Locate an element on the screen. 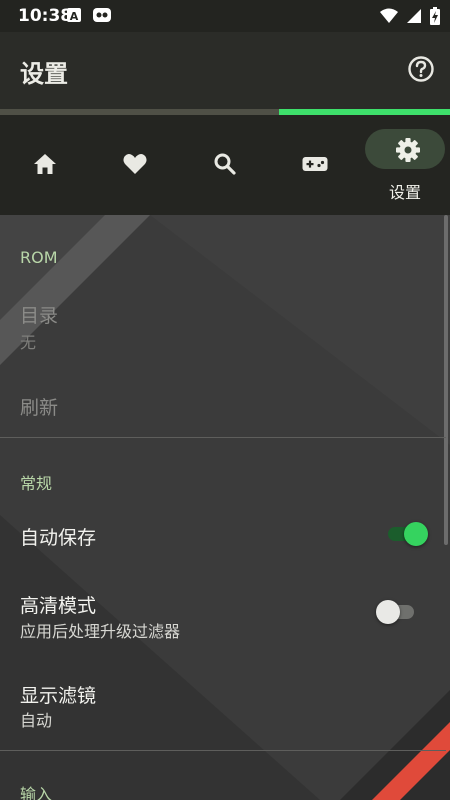 Image resolution: width=450 pixels, height=800 pixels. status-time: 10:38 is located at coordinates (45, 16).